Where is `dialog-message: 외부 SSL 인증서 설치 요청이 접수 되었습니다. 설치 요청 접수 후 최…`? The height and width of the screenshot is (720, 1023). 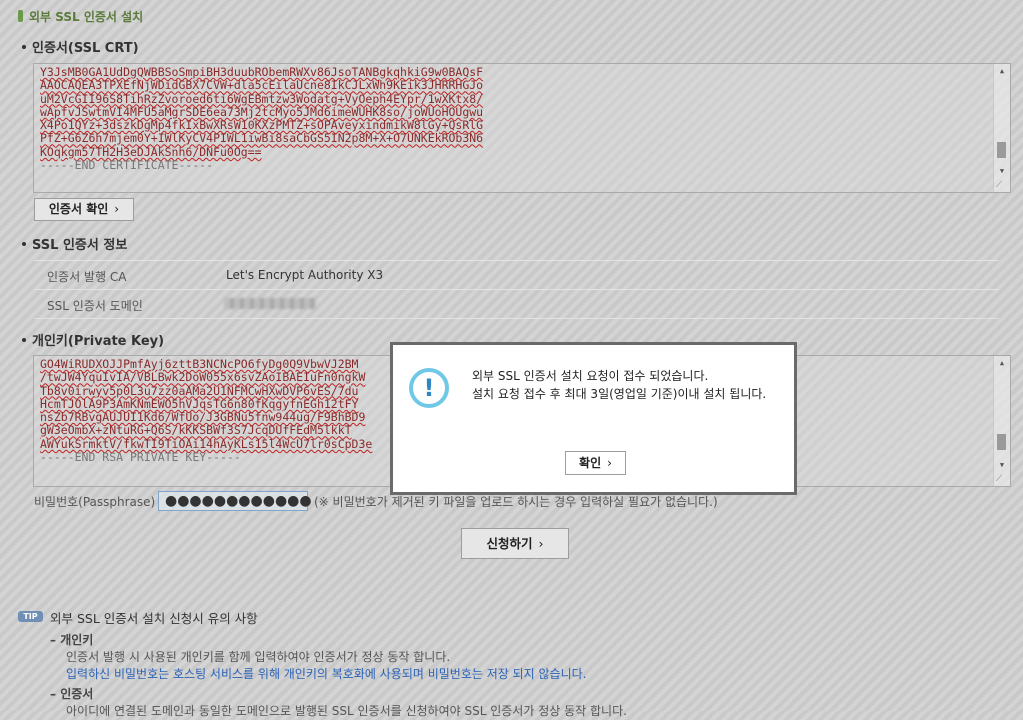
dialog-message: 외부 SSL 인증서 설치 요청이 접수 되었습니다. 설치 요청 접수 후 최… is located at coordinates (632, 385).